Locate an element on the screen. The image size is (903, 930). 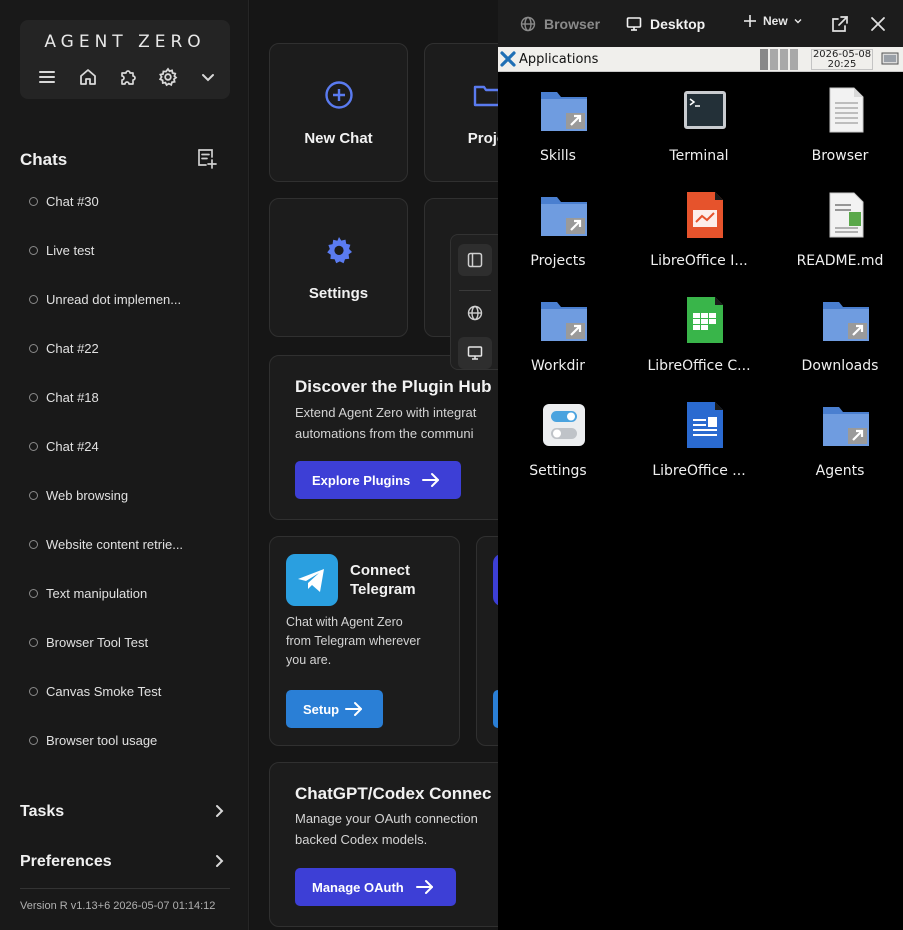
chat-title: Text manipulation is located at coordinates (97, 593).